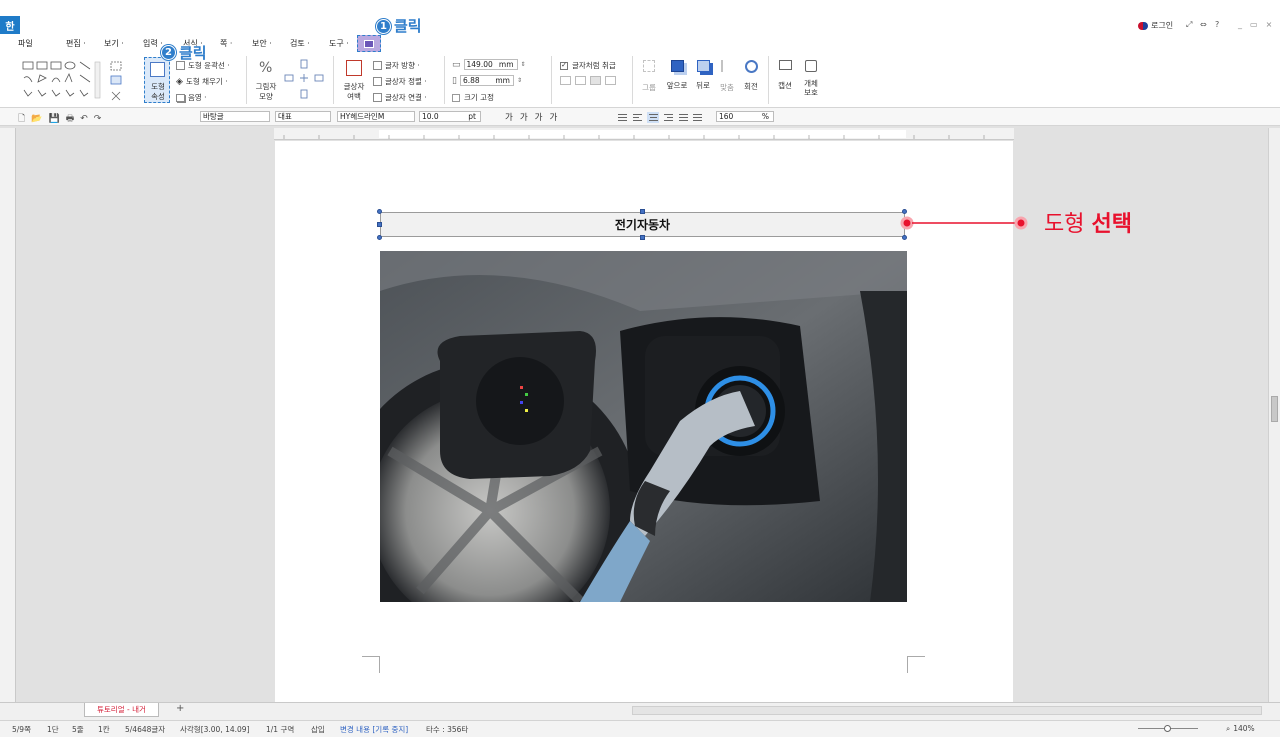 The height and width of the screenshot is (737, 1280). I want to click on font-value: HY헤드라인M, so click(362, 116).